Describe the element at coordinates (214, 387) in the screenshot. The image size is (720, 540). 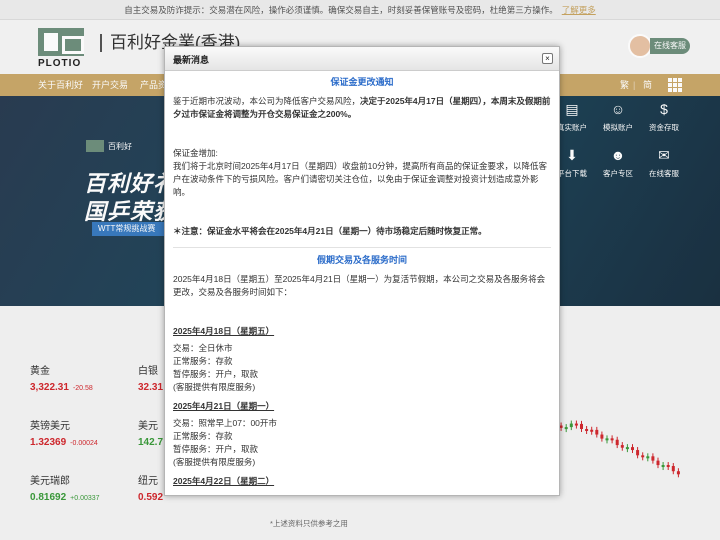
I see `day1-line: (客服提供有限度服务)` at that location.